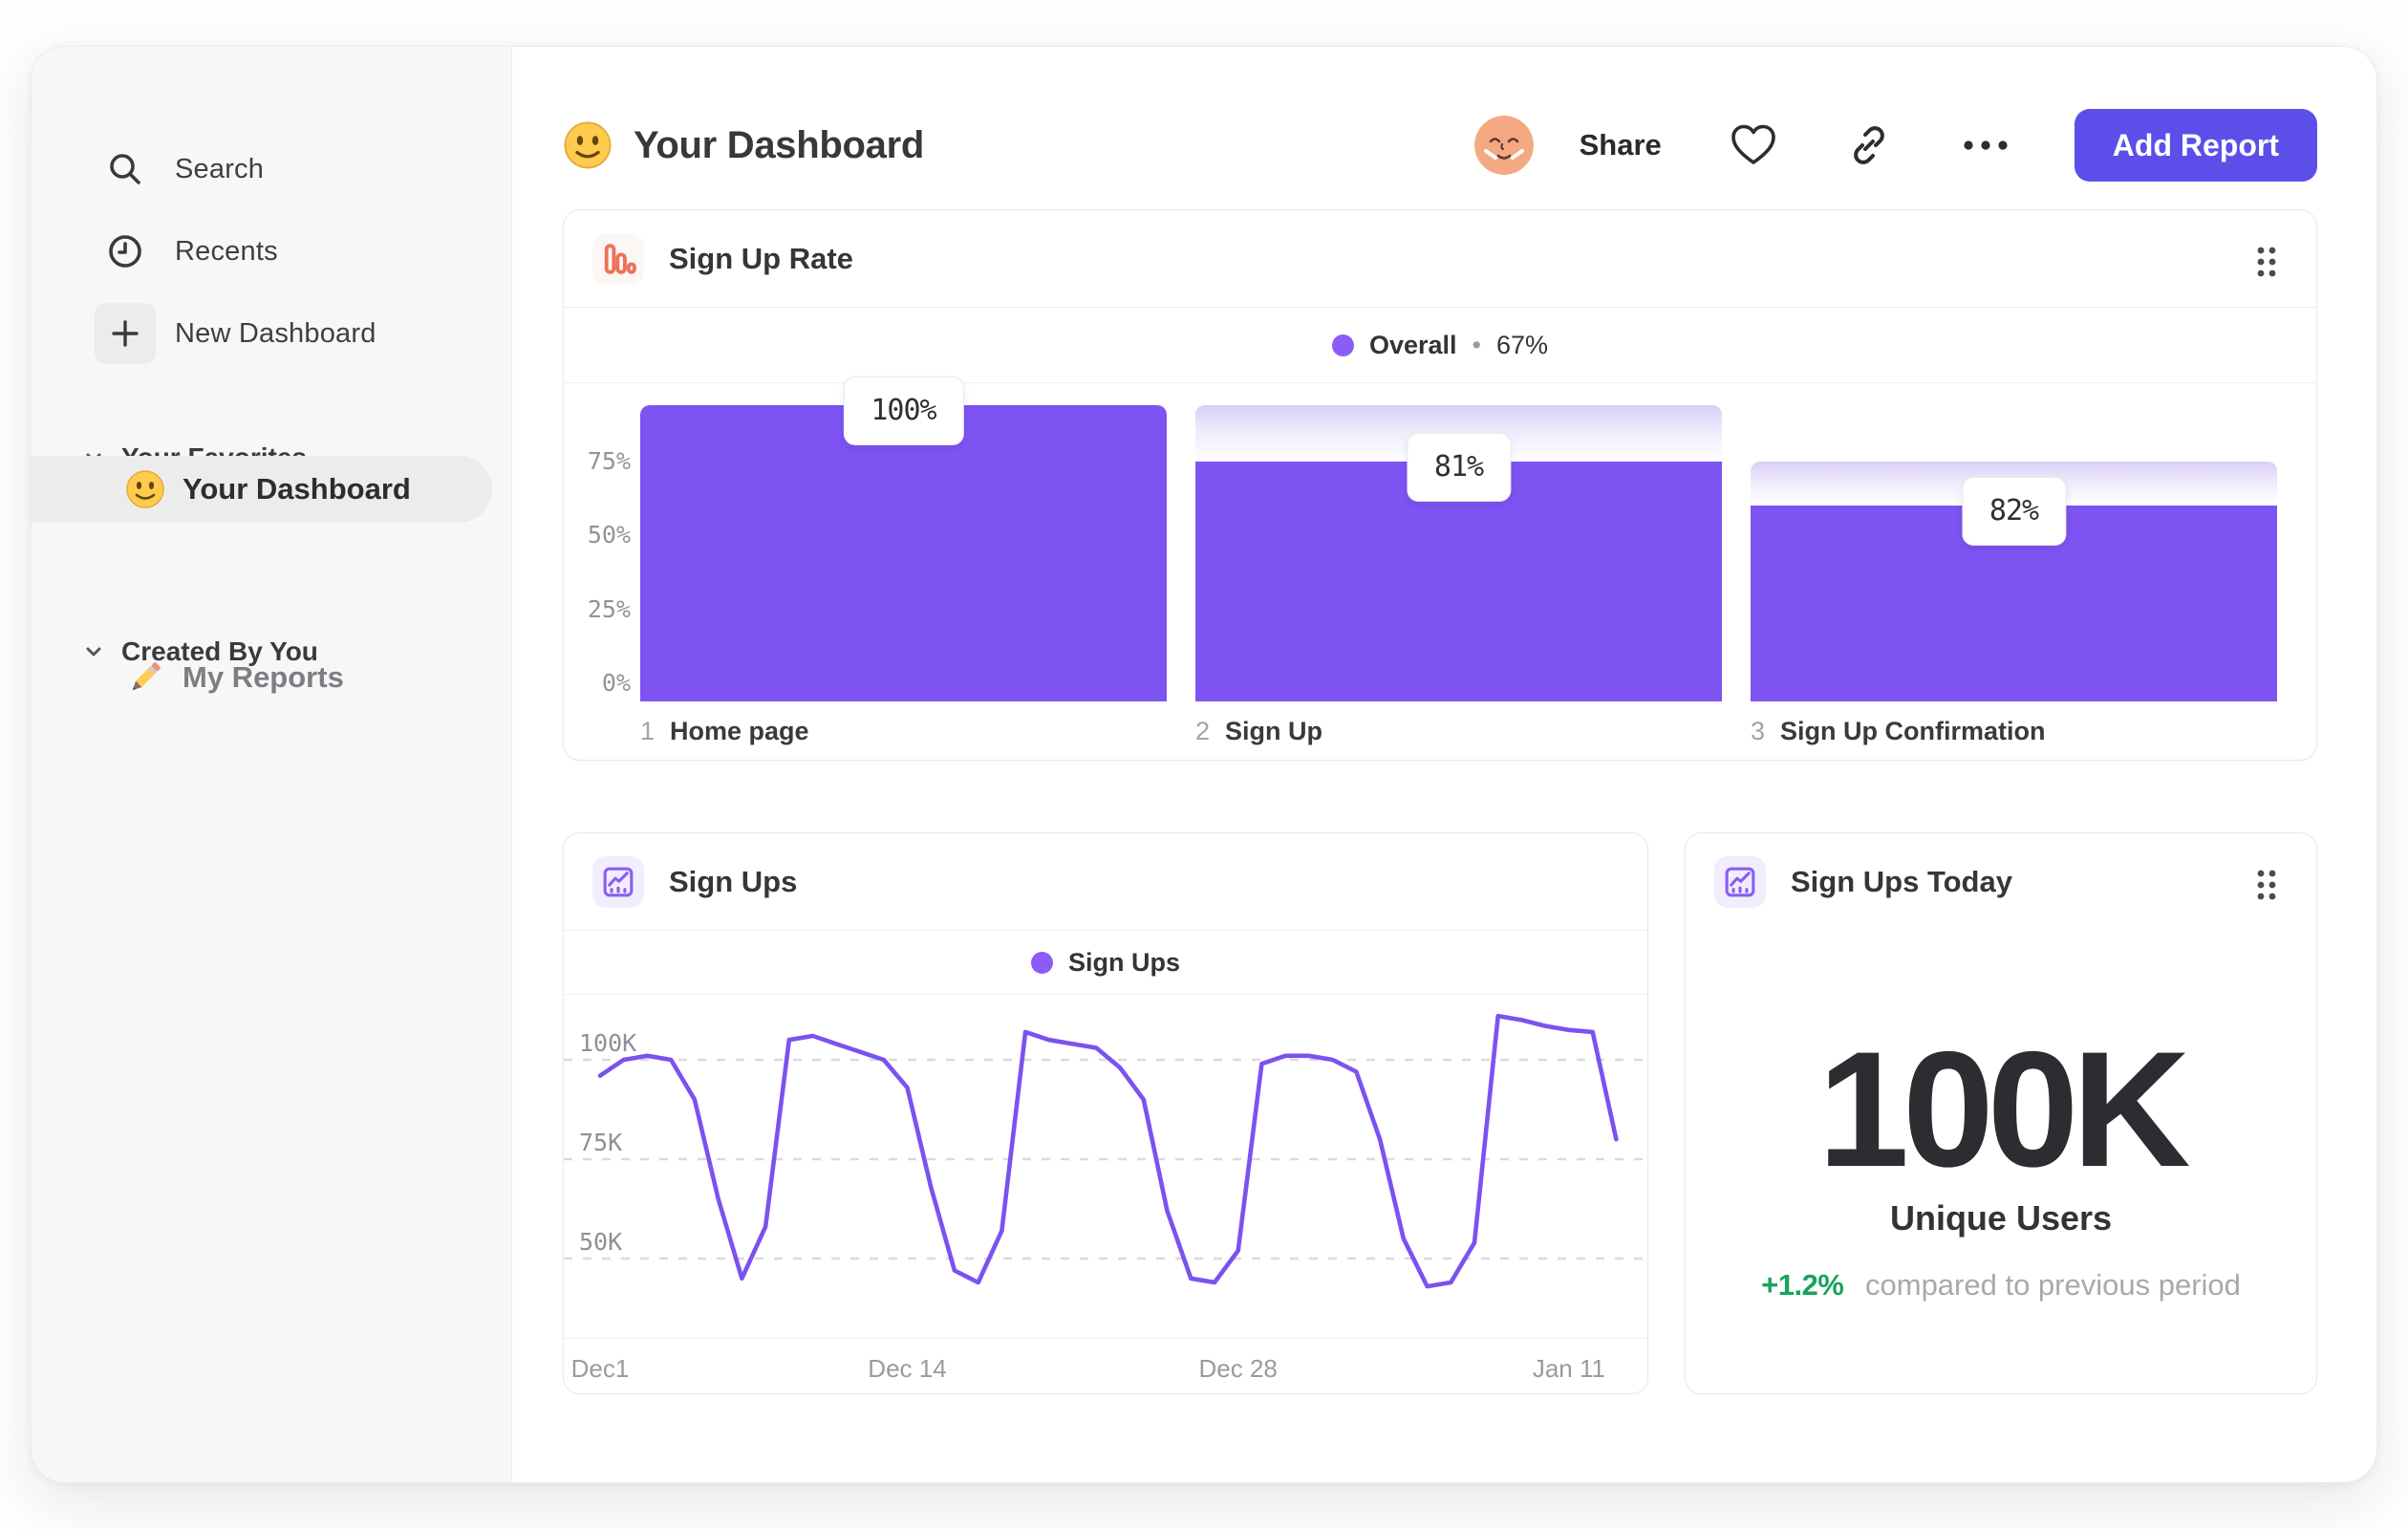  I want to click on line-y-tick: 100K, so click(608, 1043).